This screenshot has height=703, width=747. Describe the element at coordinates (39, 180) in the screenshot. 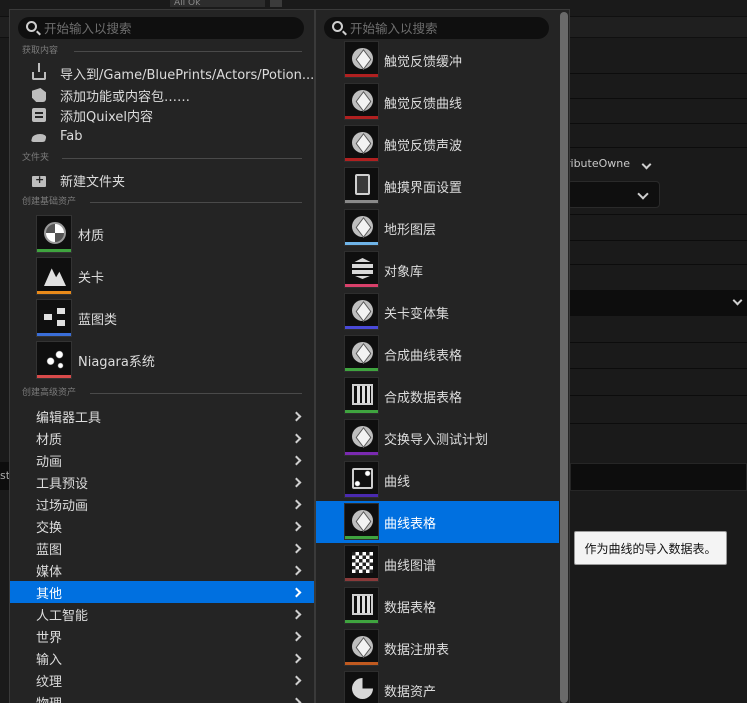

I see `new-folder-icon` at that location.